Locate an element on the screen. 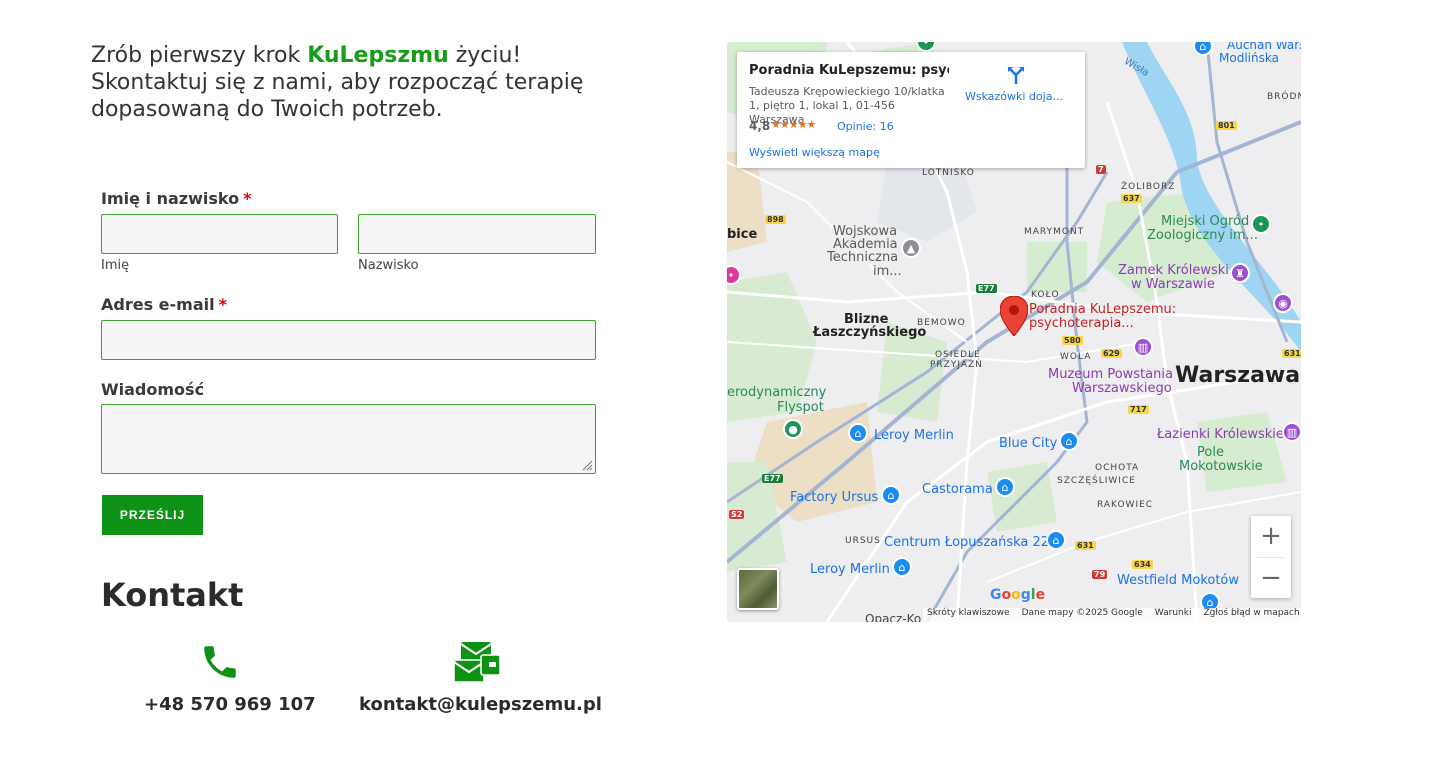 This screenshot has height=774, width=1433. submit-button: PRZEŚLIJ is located at coordinates (152, 515).